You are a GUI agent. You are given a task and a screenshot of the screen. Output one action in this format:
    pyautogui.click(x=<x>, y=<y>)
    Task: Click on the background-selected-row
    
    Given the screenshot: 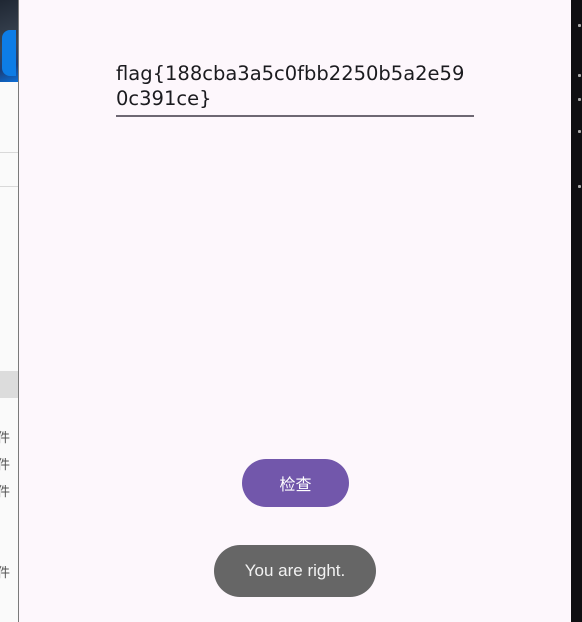 What is the action you would take?
    pyautogui.click(x=9, y=384)
    